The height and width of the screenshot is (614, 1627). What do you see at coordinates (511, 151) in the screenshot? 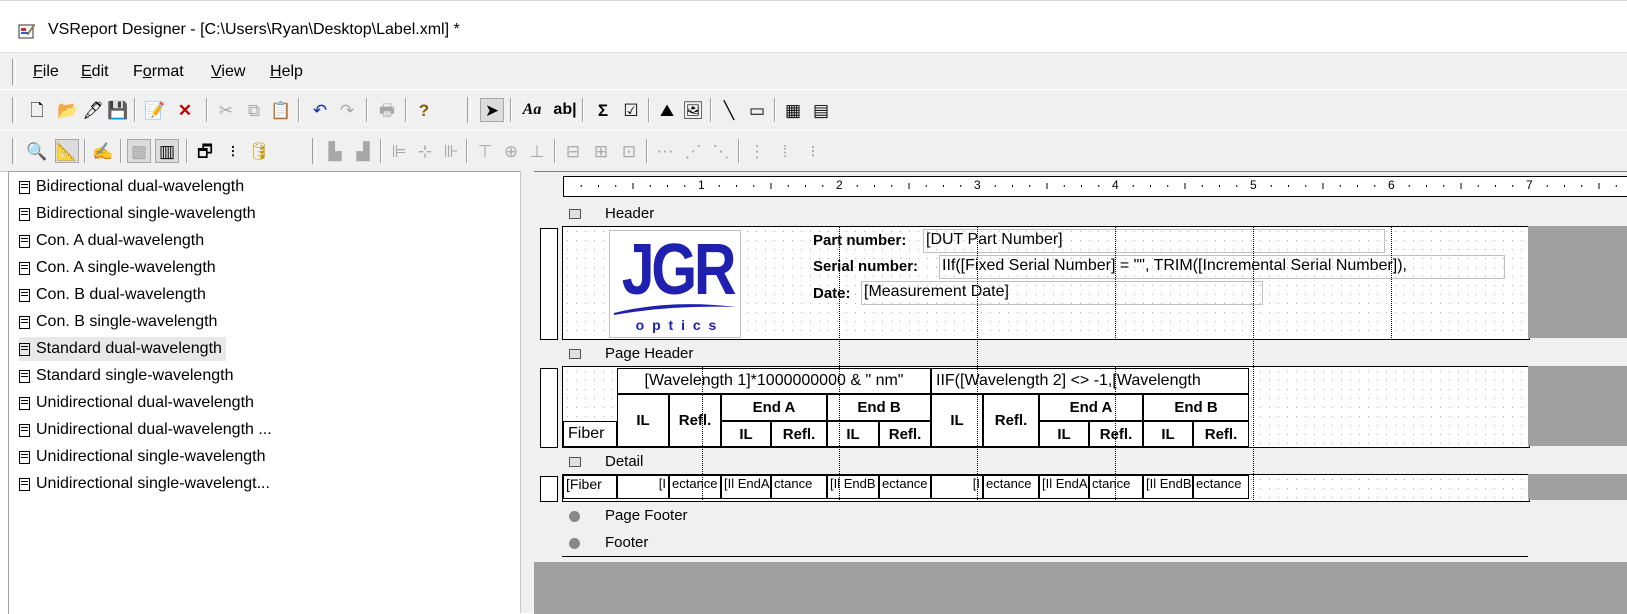
I see `align-middle-icon: ⊕` at bounding box center [511, 151].